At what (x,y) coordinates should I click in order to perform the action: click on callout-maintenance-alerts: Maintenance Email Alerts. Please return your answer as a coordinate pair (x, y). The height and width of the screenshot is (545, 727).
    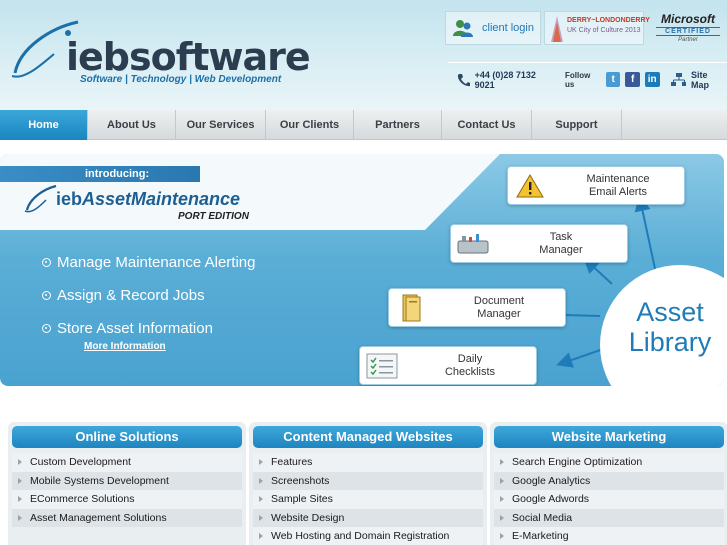
    Looking at the image, I should click on (596, 185).